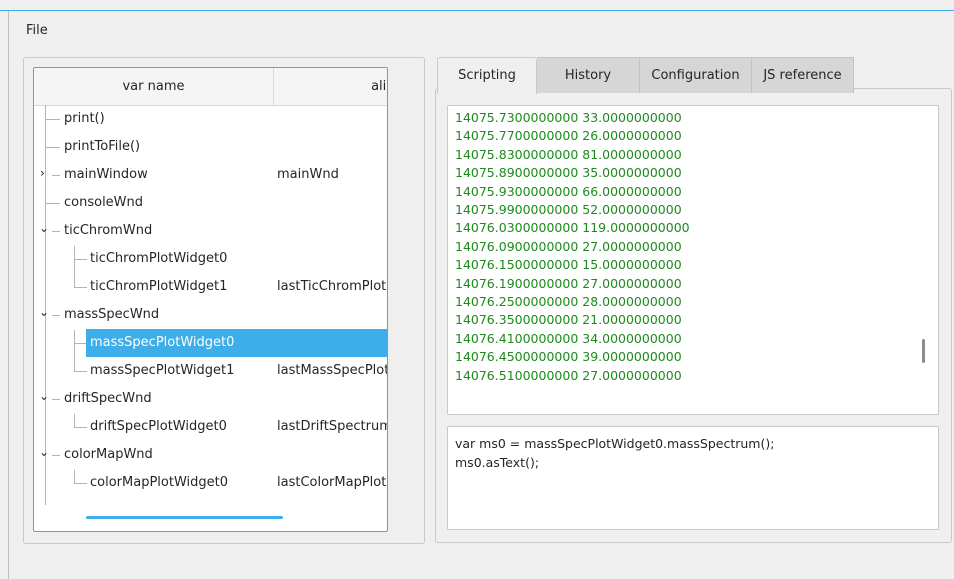 This screenshot has height=579, width=954. I want to click on tree-item-label: mainWindow, so click(106, 174).